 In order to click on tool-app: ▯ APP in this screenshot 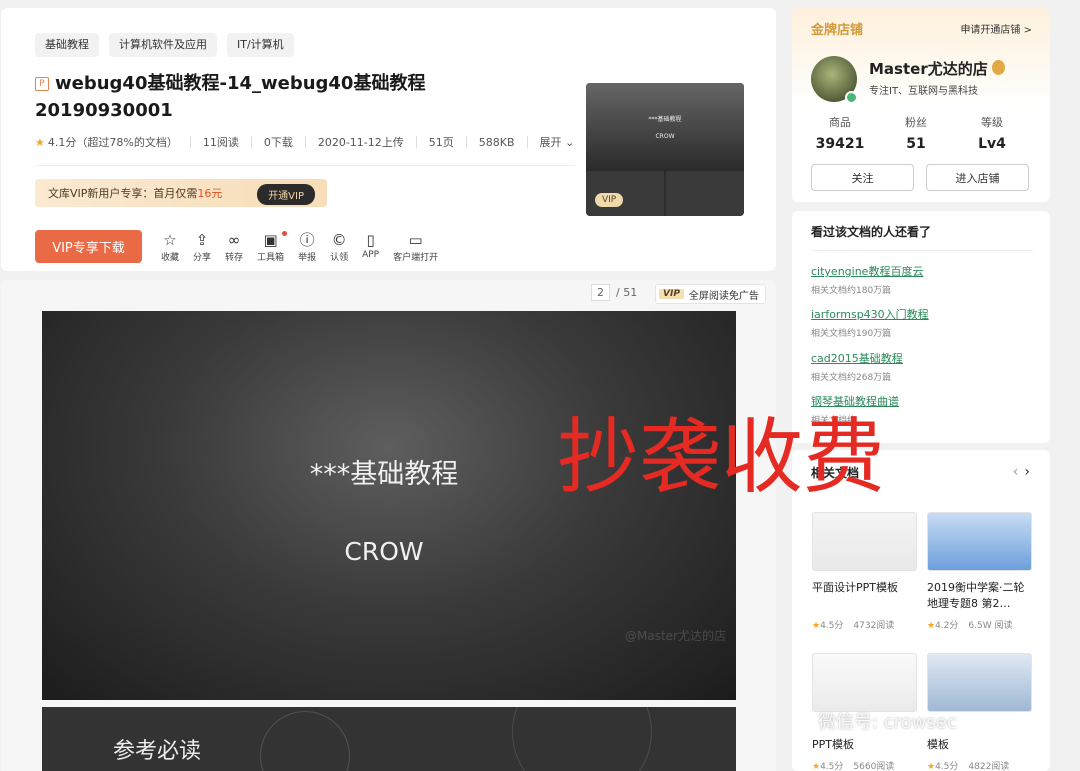, I will do `click(370, 247)`.